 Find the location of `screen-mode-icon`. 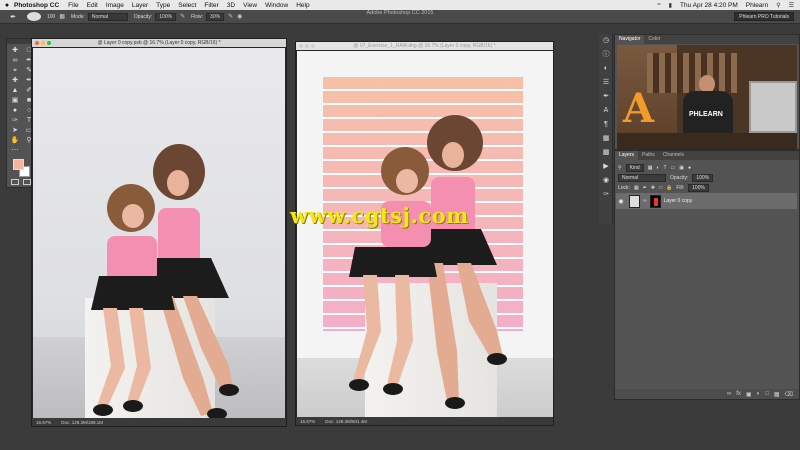

screen-mode-icon is located at coordinates (27, 182).